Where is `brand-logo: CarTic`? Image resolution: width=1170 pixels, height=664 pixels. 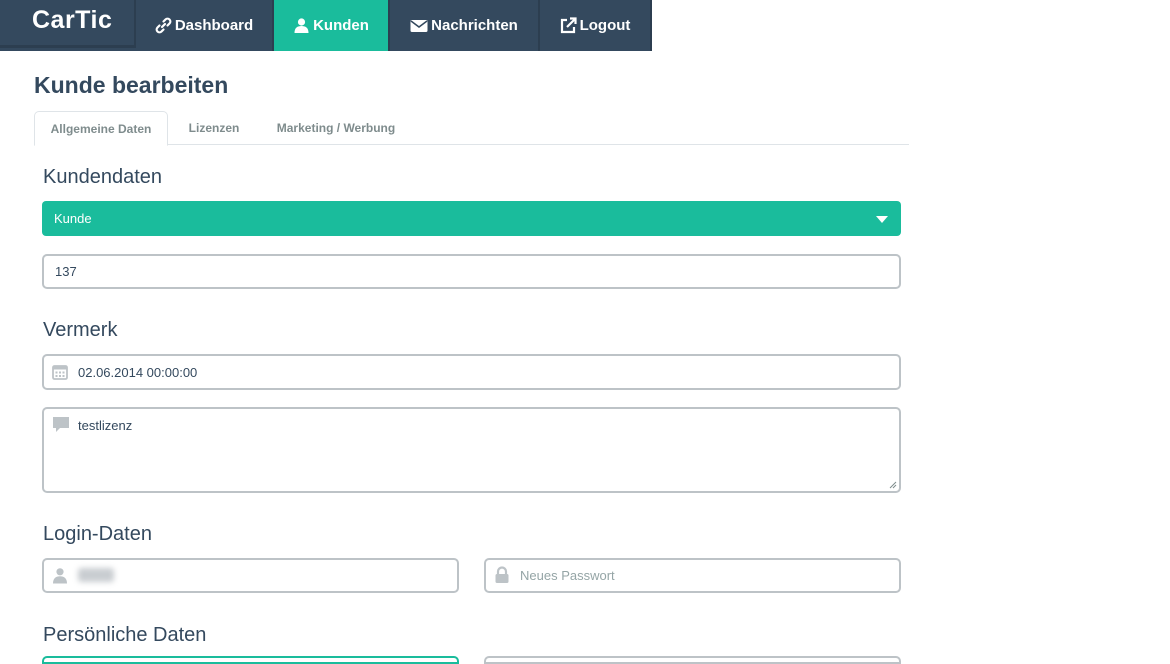 brand-logo: CarTic is located at coordinates (68, 24).